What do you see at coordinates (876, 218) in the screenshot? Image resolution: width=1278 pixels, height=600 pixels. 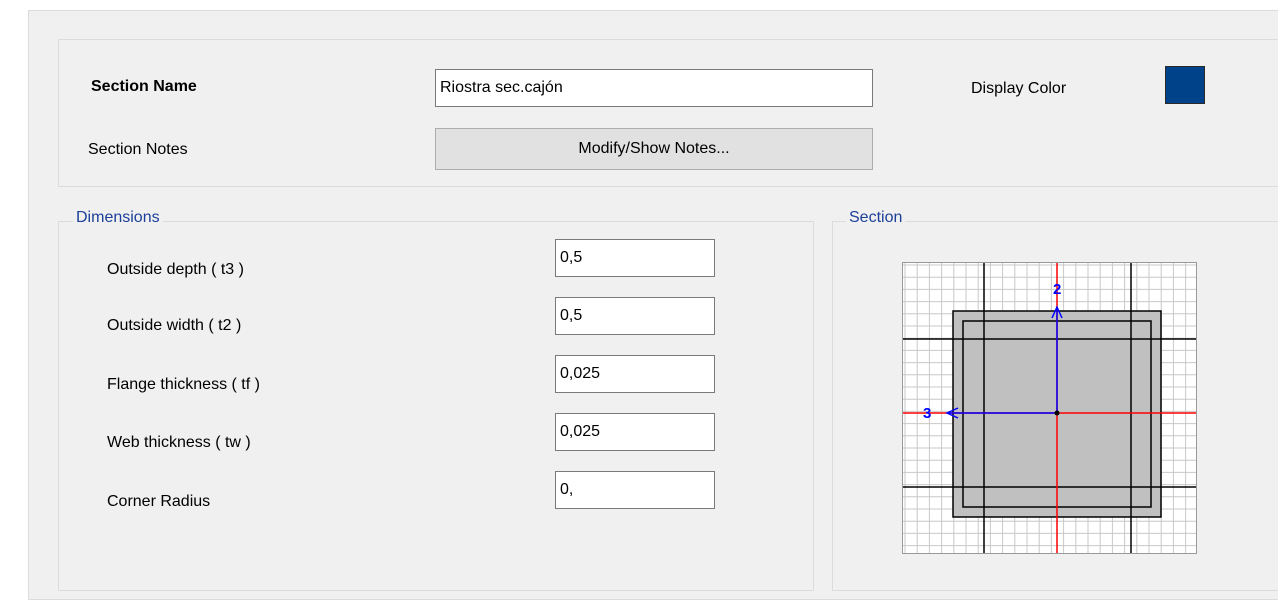 I see `section-title: Section` at bounding box center [876, 218].